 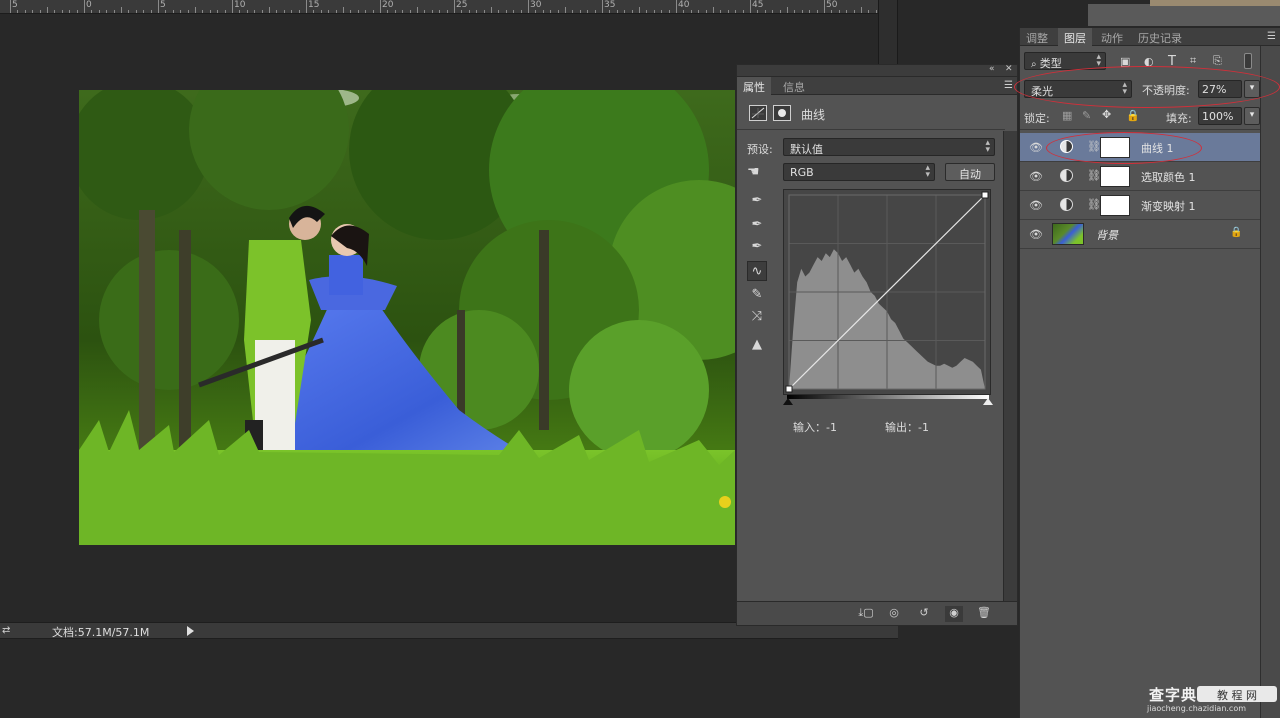 What do you see at coordinates (1193, 61) in the screenshot?
I see `shape-filter-icon: ⌗` at bounding box center [1193, 61].